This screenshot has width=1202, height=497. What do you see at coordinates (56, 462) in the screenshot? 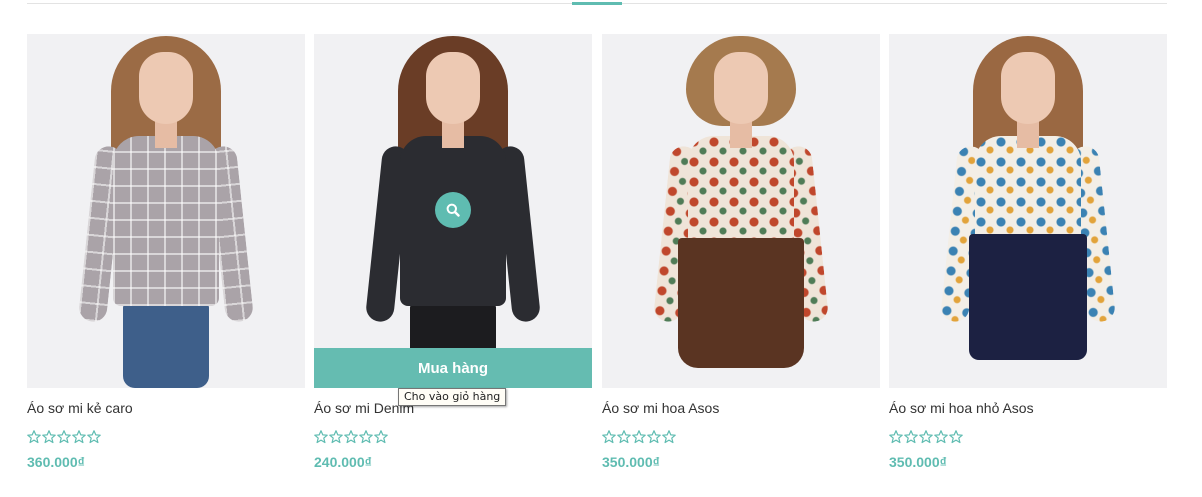
I see `product-price: 360.000₫` at bounding box center [56, 462].